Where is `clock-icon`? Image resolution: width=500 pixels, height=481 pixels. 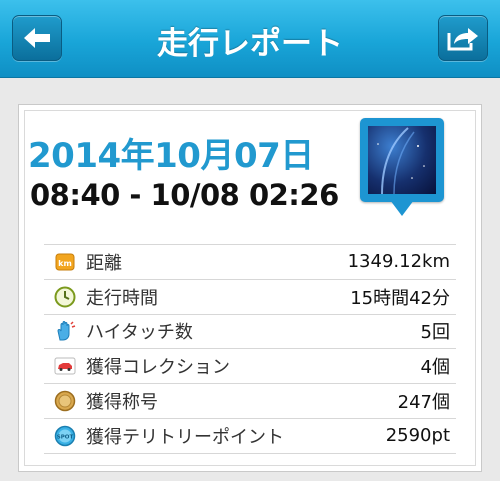
clock-icon is located at coordinates (65, 297).